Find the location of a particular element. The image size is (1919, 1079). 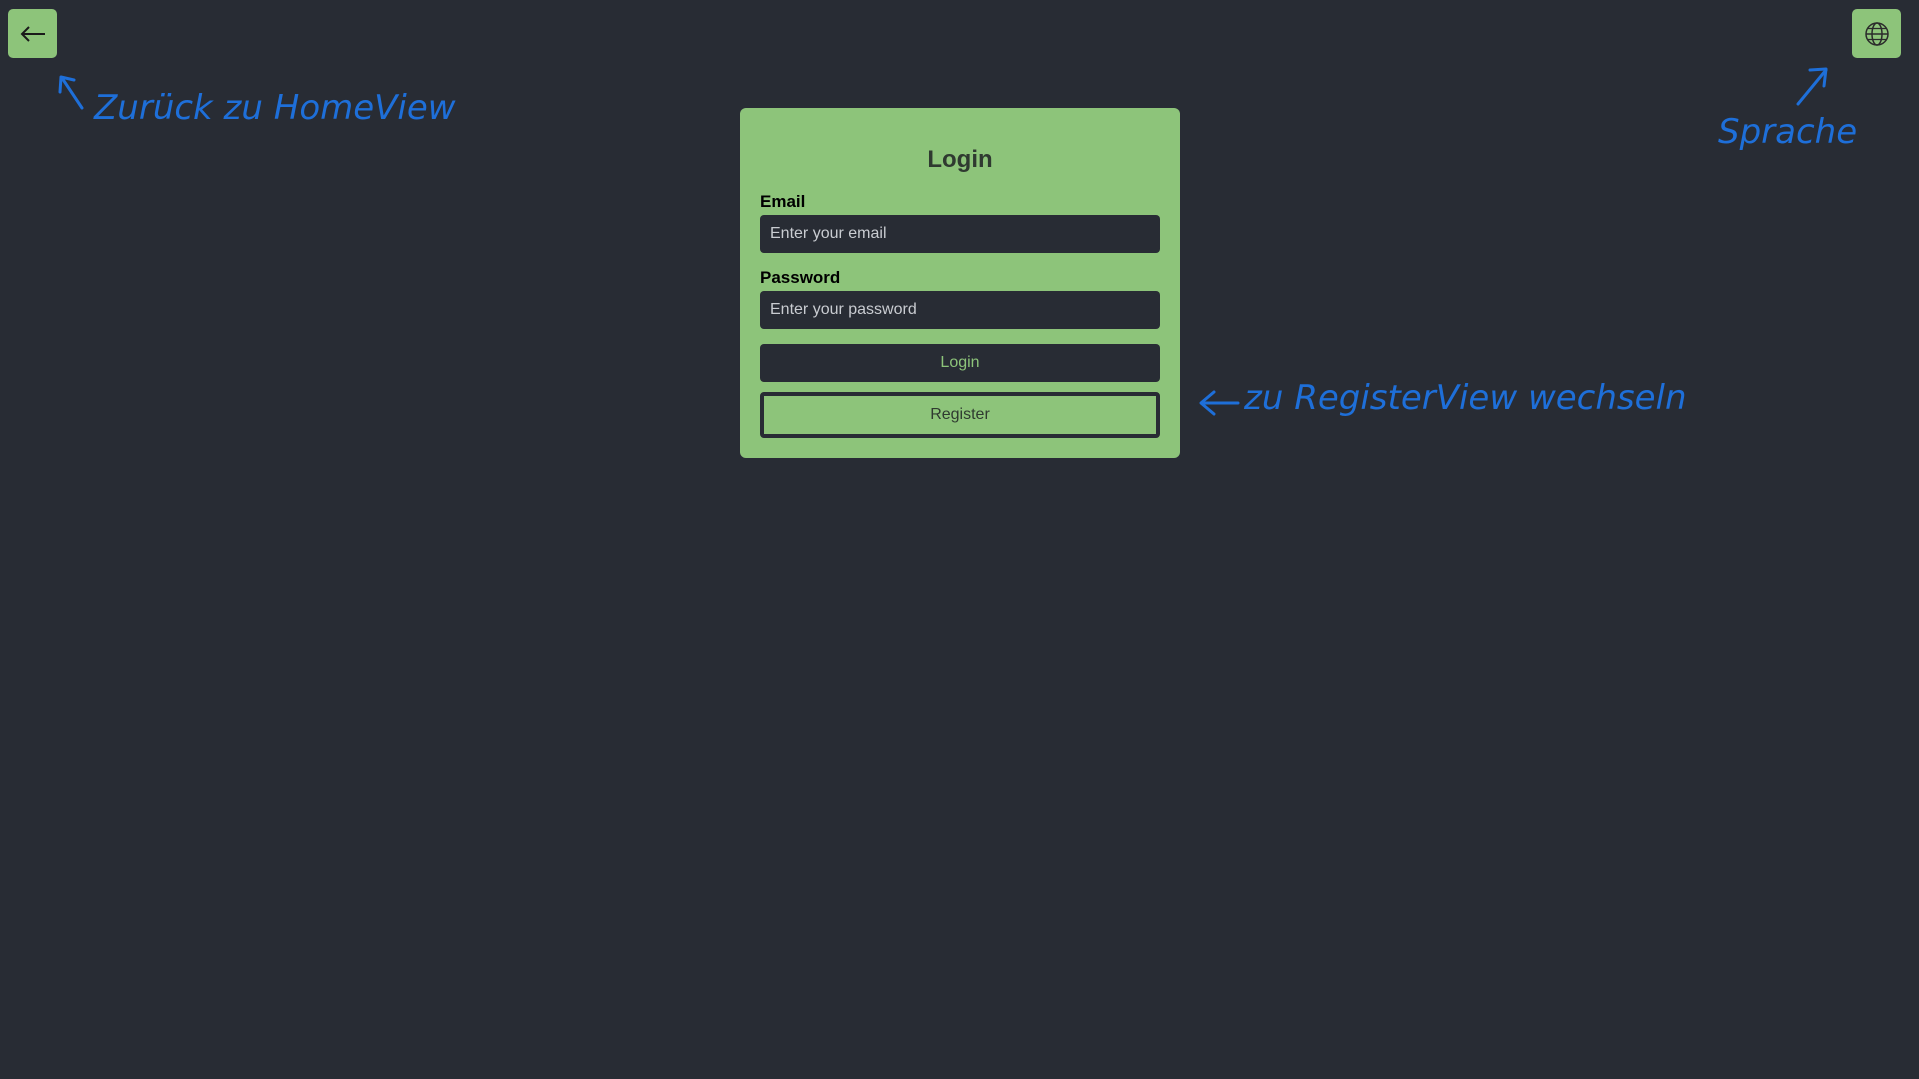

annotation-arrow-up-right-icon is located at coordinates (1812, 86).